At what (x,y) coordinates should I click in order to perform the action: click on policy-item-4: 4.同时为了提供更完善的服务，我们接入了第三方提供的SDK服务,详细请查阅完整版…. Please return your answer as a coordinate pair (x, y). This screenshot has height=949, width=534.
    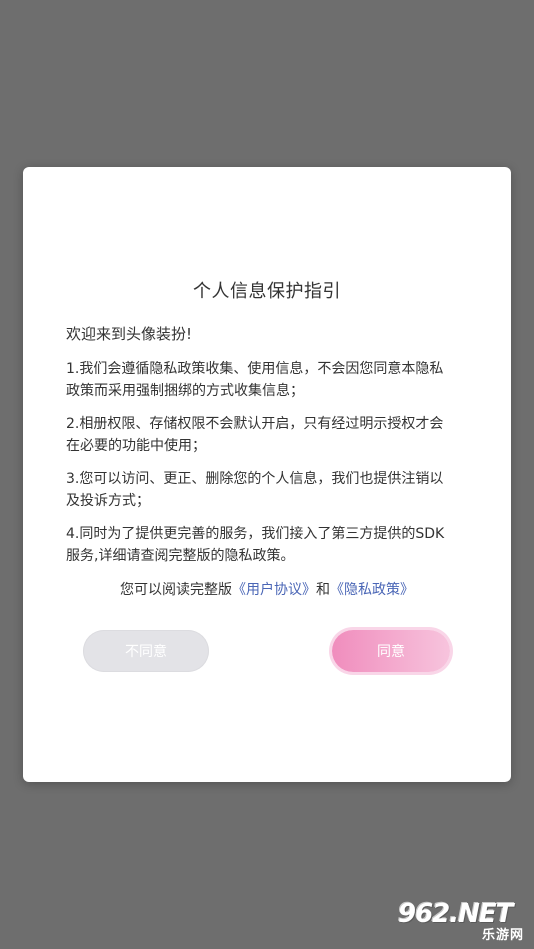
    Looking at the image, I should click on (255, 545).